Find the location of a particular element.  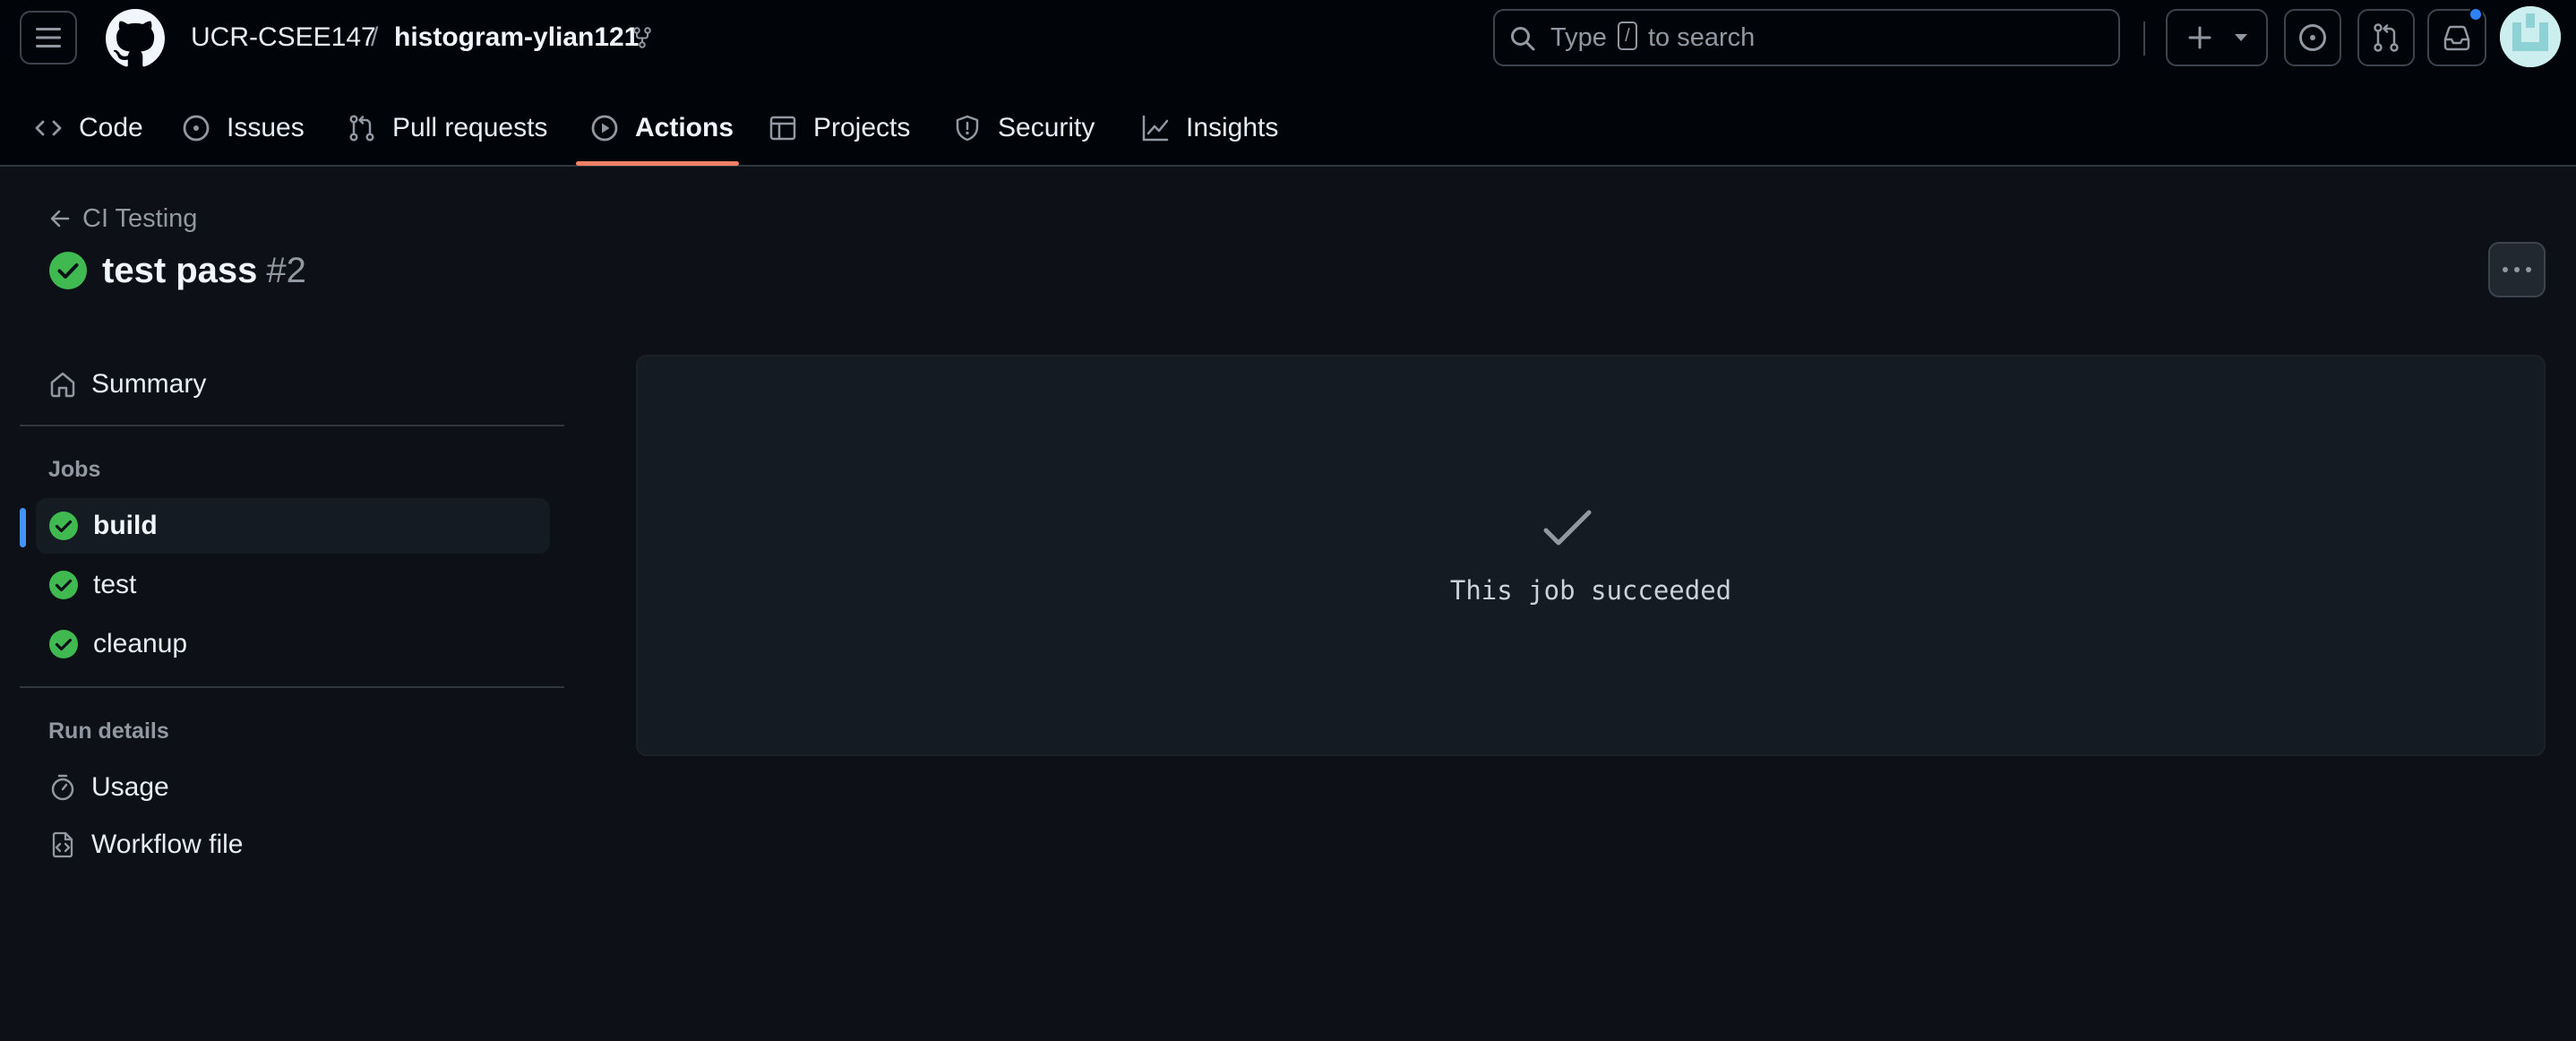

check-icon is located at coordinates (1567, 528).